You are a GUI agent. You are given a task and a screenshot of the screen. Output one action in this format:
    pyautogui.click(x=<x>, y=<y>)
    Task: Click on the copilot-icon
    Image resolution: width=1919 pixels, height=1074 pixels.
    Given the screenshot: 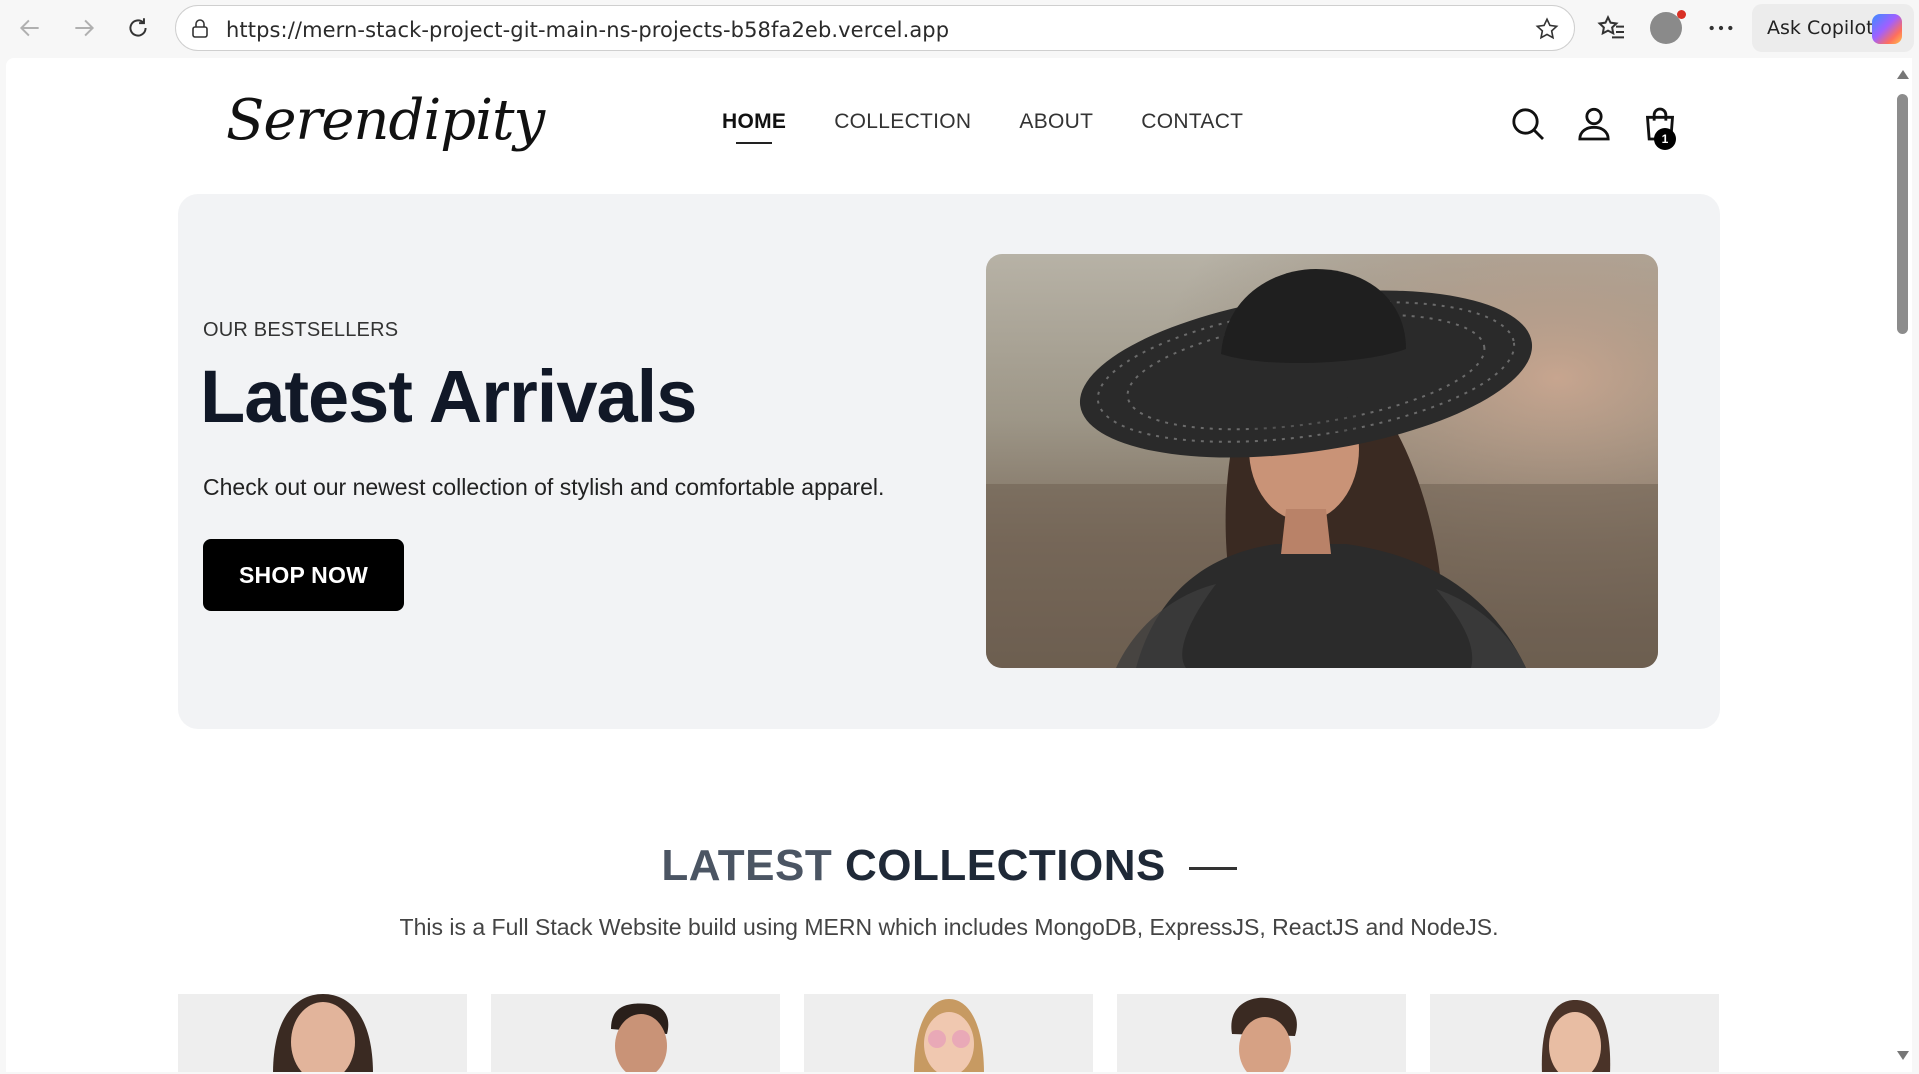 What is the action you would take?
    pyautogui.click(x=1887, y=29)
    